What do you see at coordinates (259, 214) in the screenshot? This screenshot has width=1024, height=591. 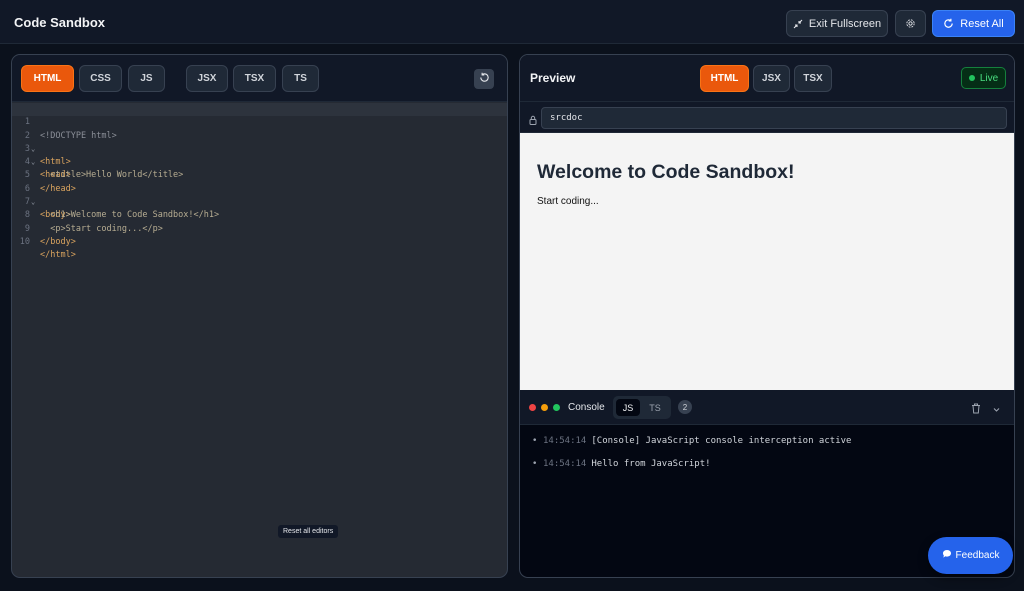 I see `code-line: 8 <p>Start coding...</p>` at bounding box center [259, 214].